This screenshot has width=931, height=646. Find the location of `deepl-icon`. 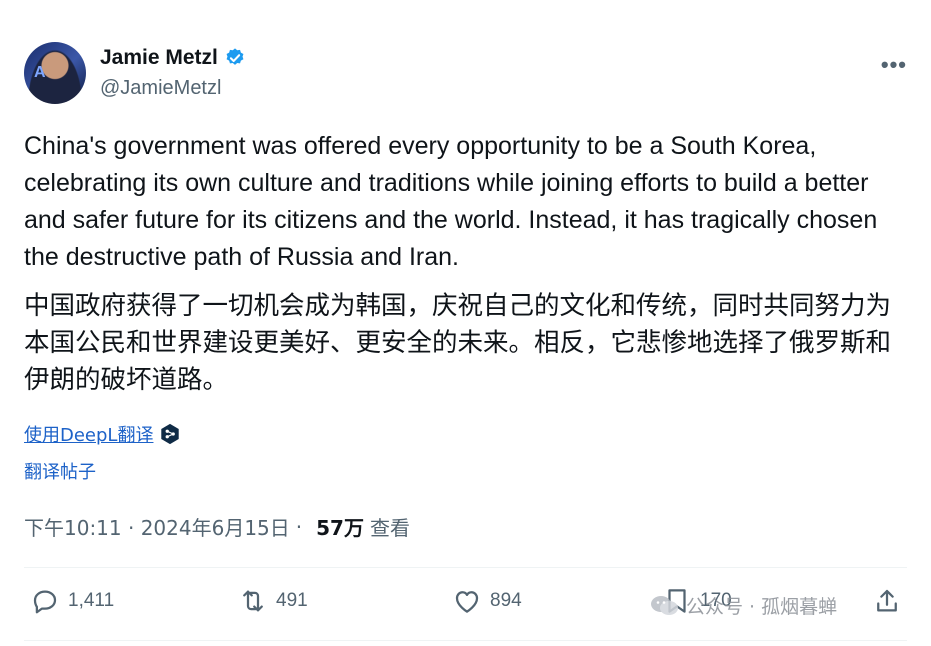

deepl-icon is located at coordinates (170, 434).